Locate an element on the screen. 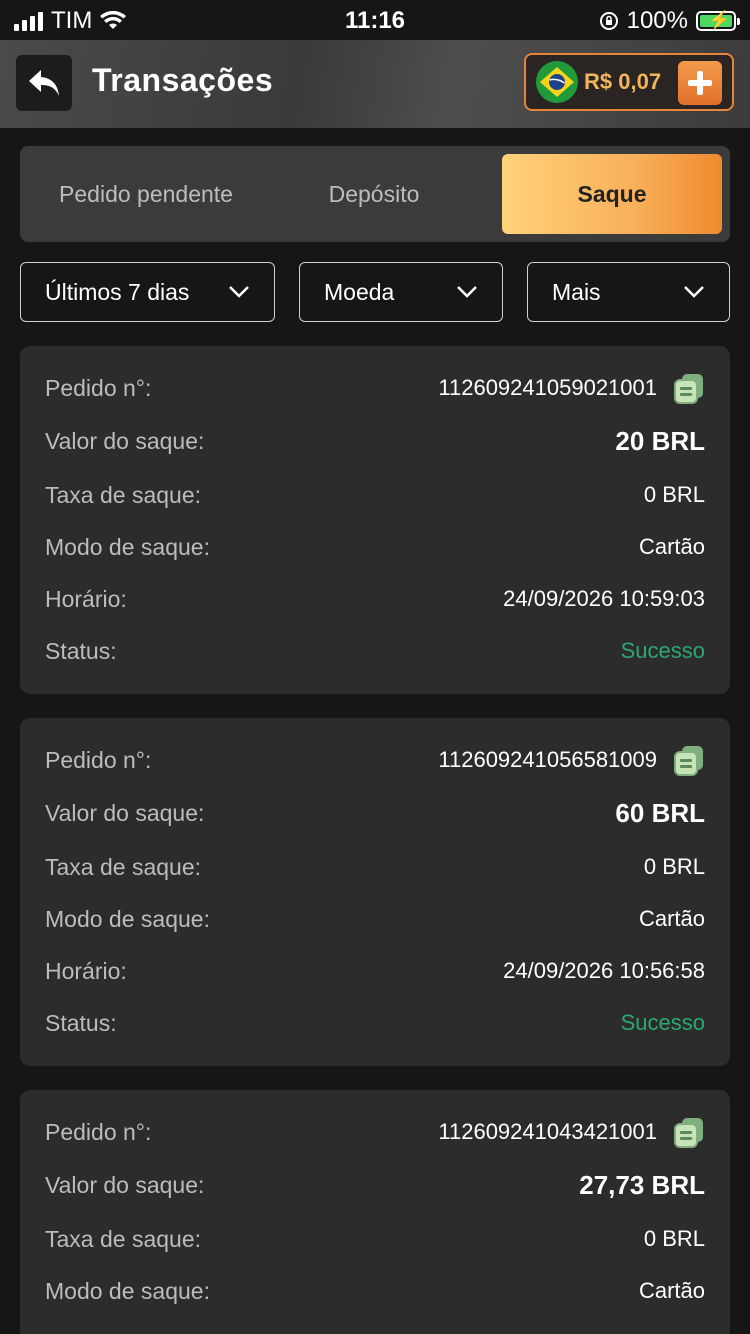  more-label: Mais is located at coordinates (576, 291).